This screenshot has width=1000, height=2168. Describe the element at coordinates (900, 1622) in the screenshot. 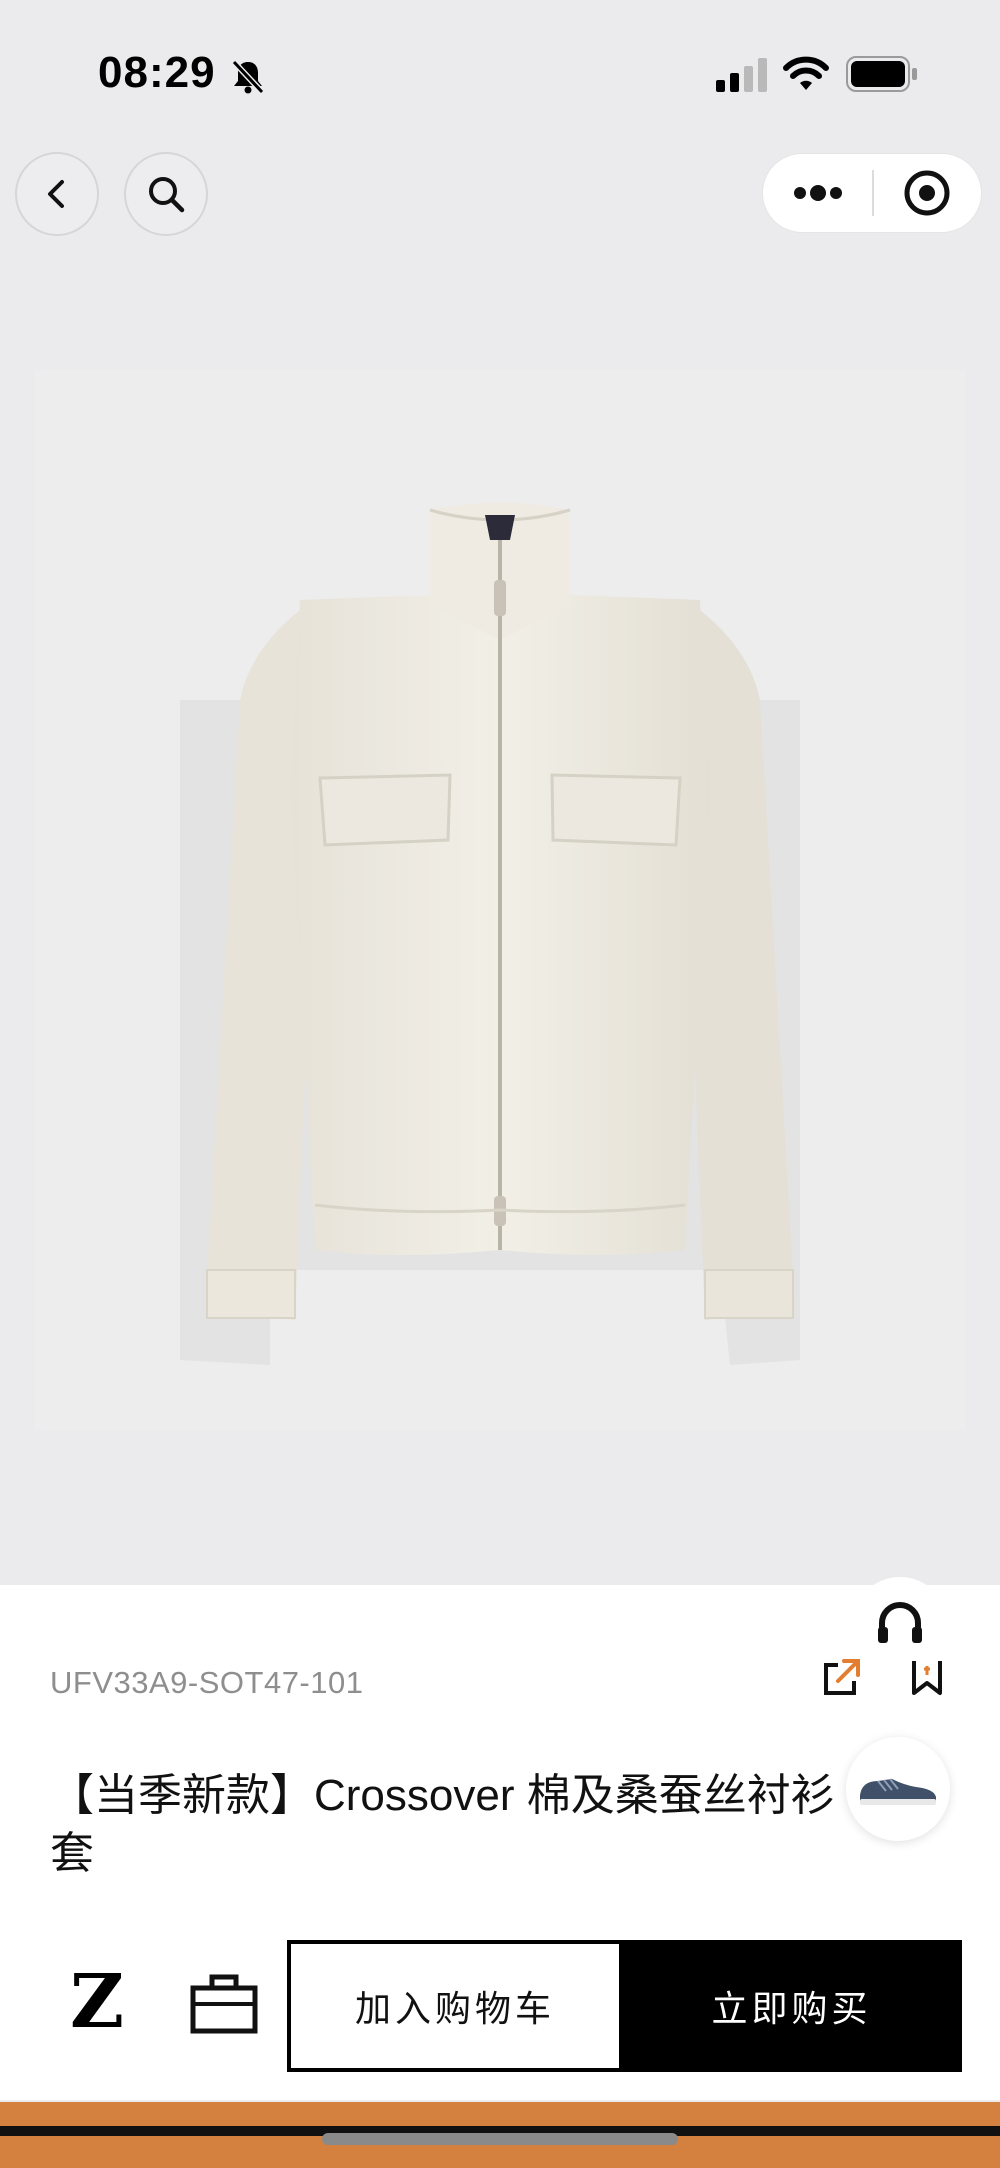

I see `headset-icon` at that location.